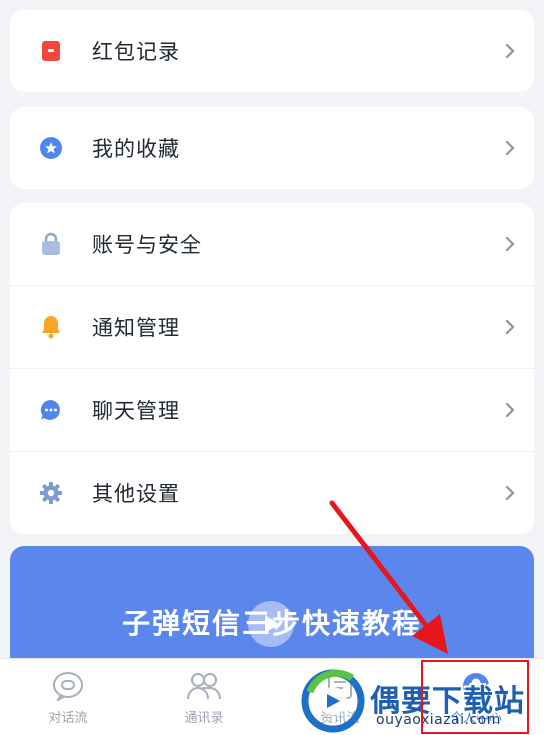 The height and width of the screenshot is (735, 544). Describe the element at coordinates (51, 148) in the screenshot. I see `star-favorite-icon` at that location.